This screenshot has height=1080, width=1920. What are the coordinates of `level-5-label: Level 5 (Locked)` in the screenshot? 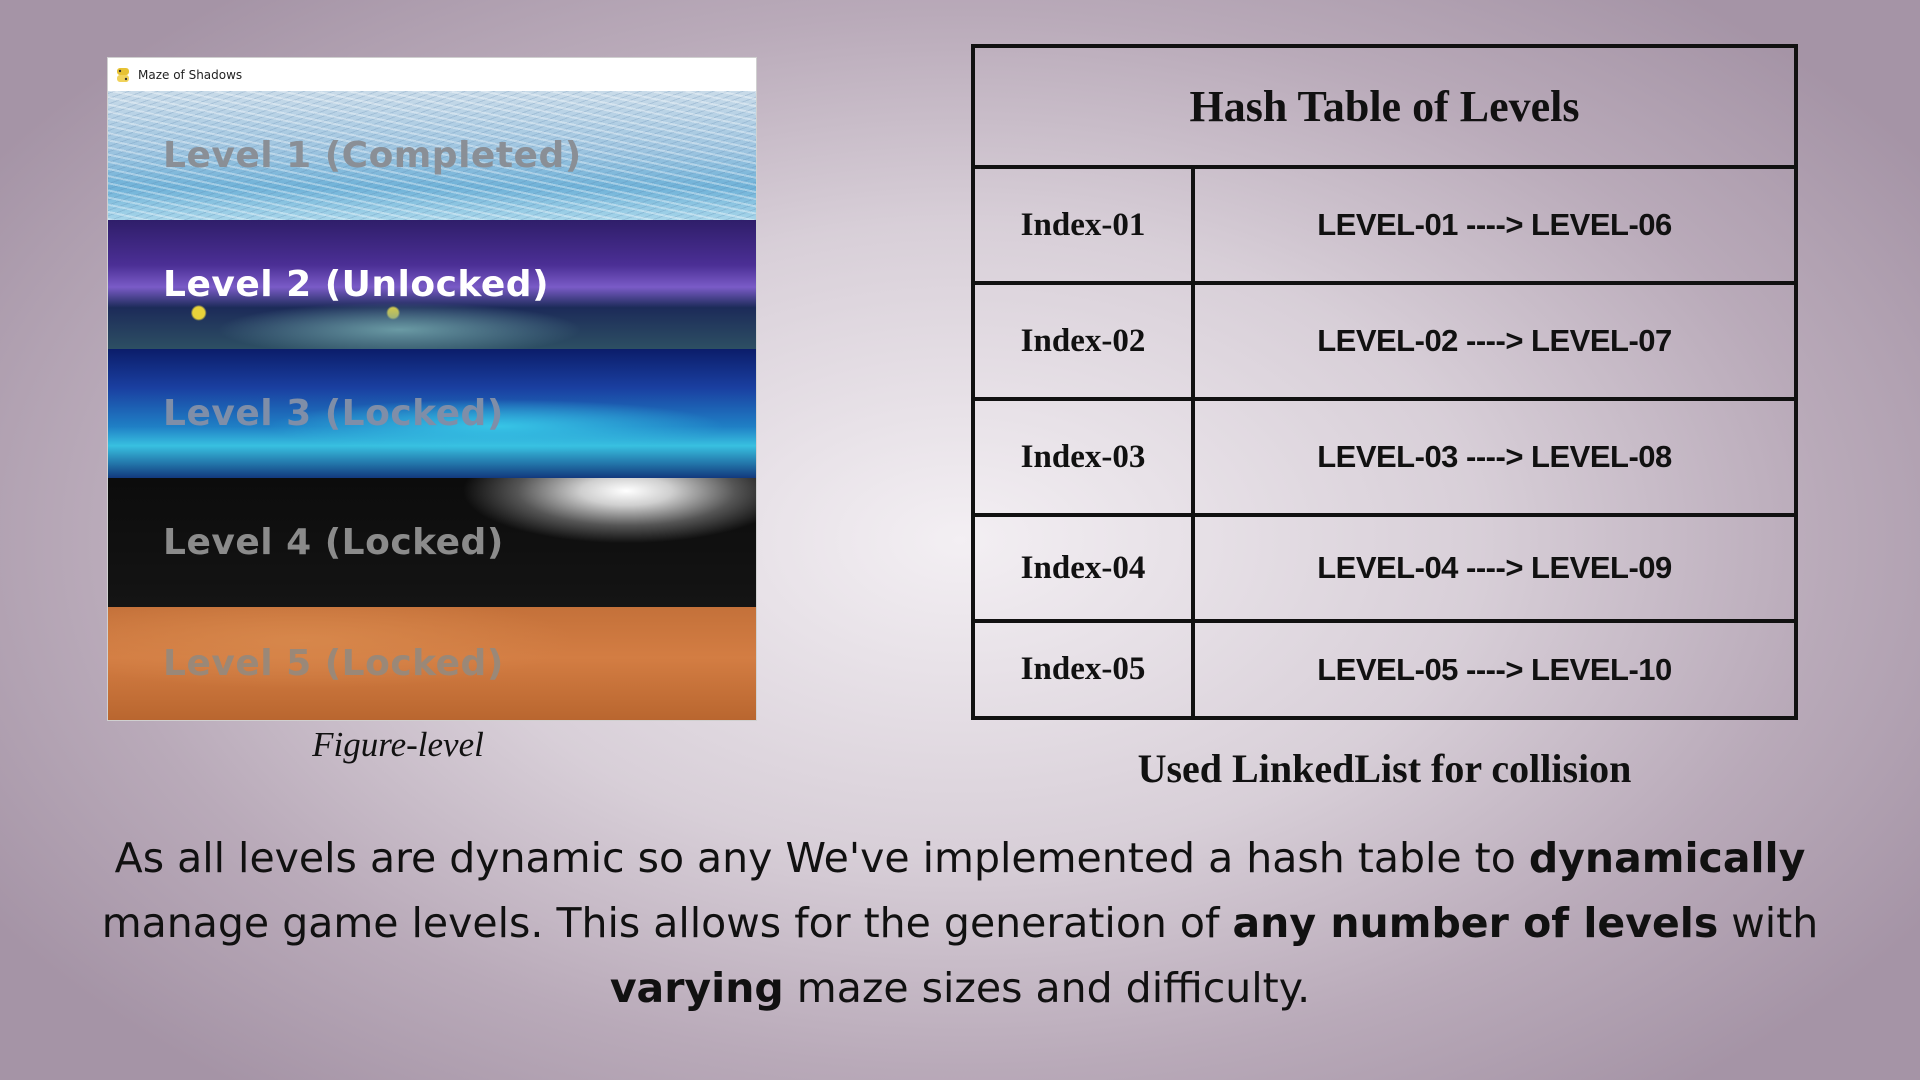 It's located at (333, 663).